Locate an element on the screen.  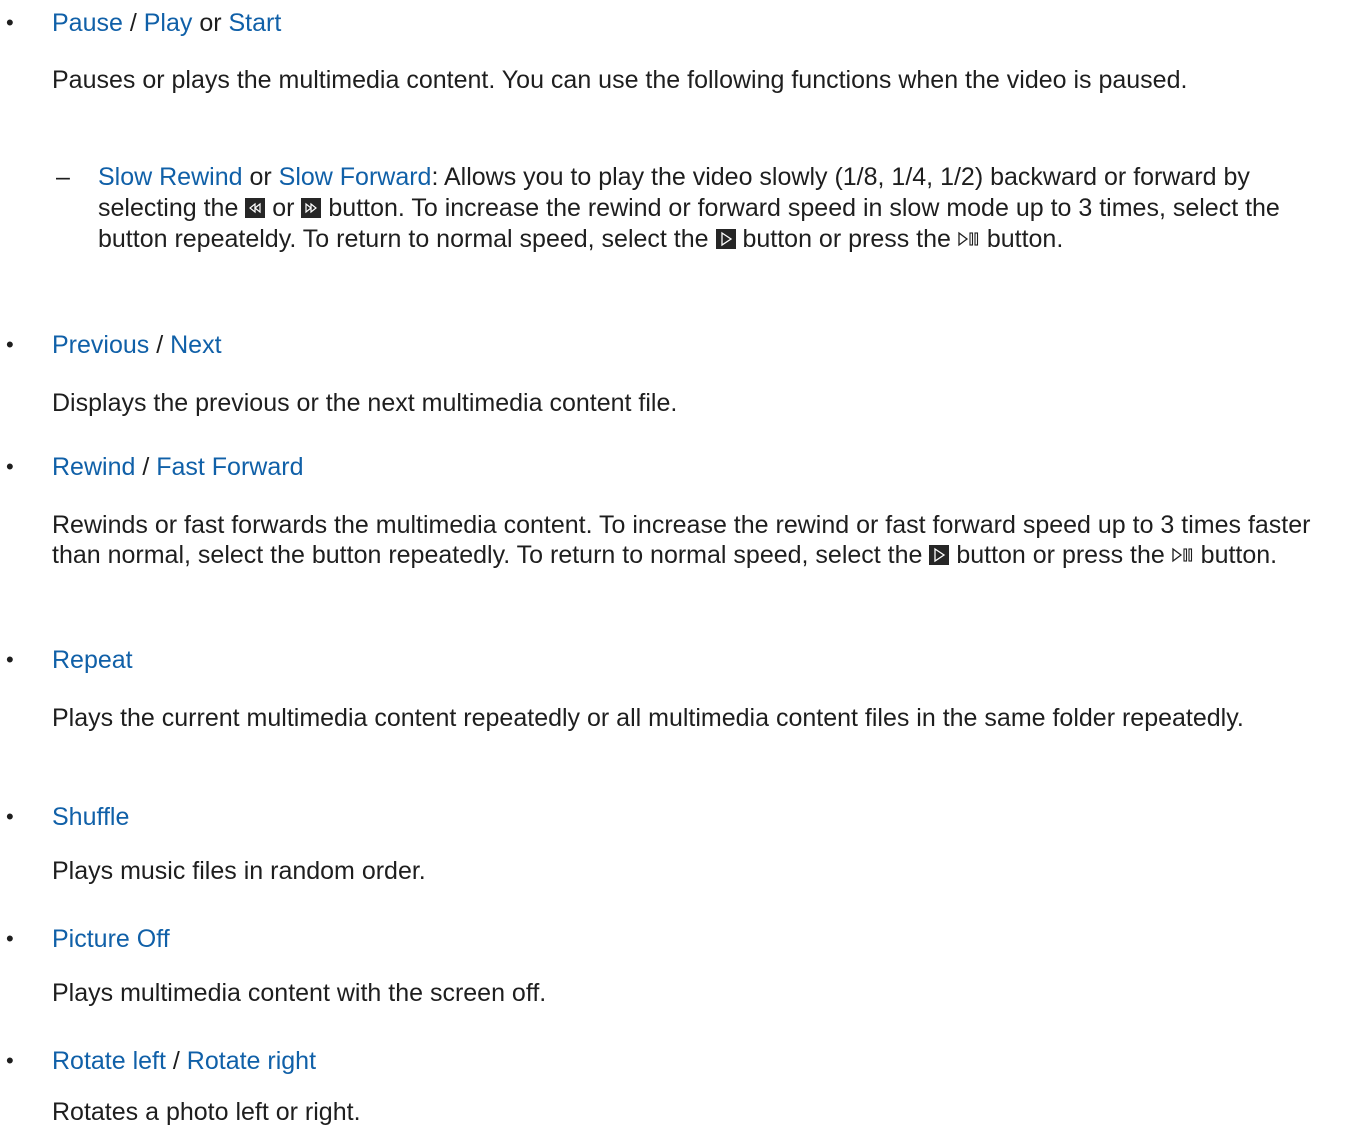
item-heading: Picture Off is located at coordinates (111, 939).